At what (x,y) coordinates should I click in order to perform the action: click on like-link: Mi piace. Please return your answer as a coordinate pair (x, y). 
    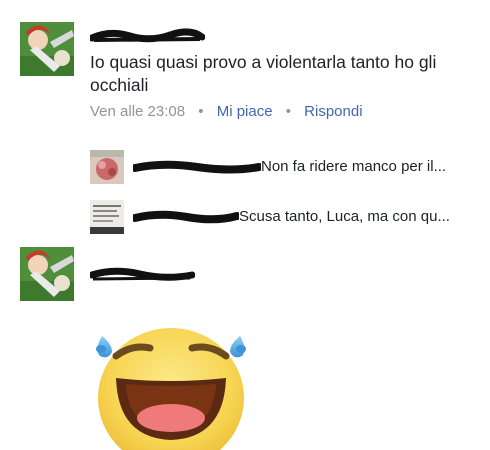
    Looking at the image, I should click on (245, 111).